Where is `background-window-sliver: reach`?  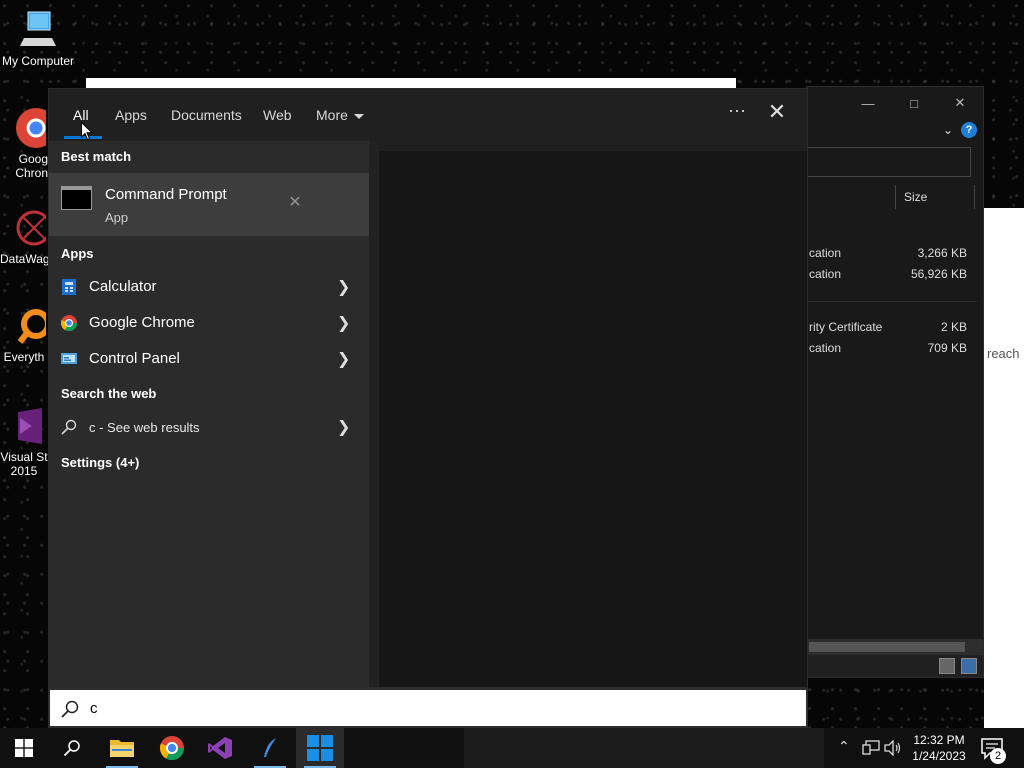
background-window-sliver: reach is located at coordinates (1004, 468).